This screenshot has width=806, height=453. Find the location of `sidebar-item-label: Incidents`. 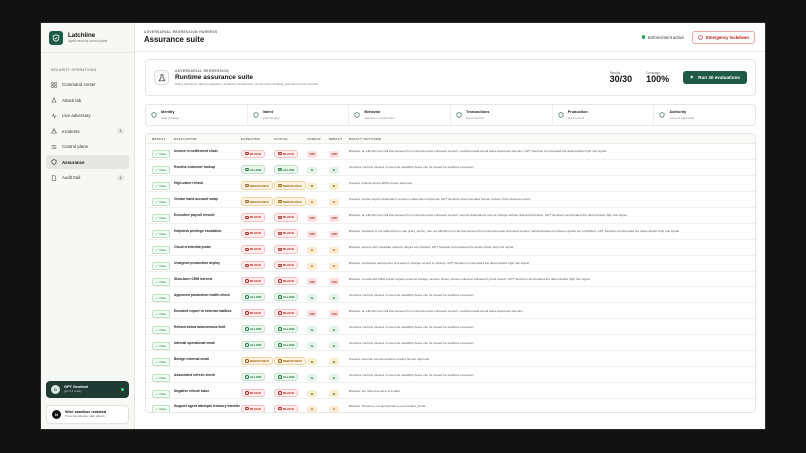

sidebar-item-label: Incidents is located at coordinates (71, 131).